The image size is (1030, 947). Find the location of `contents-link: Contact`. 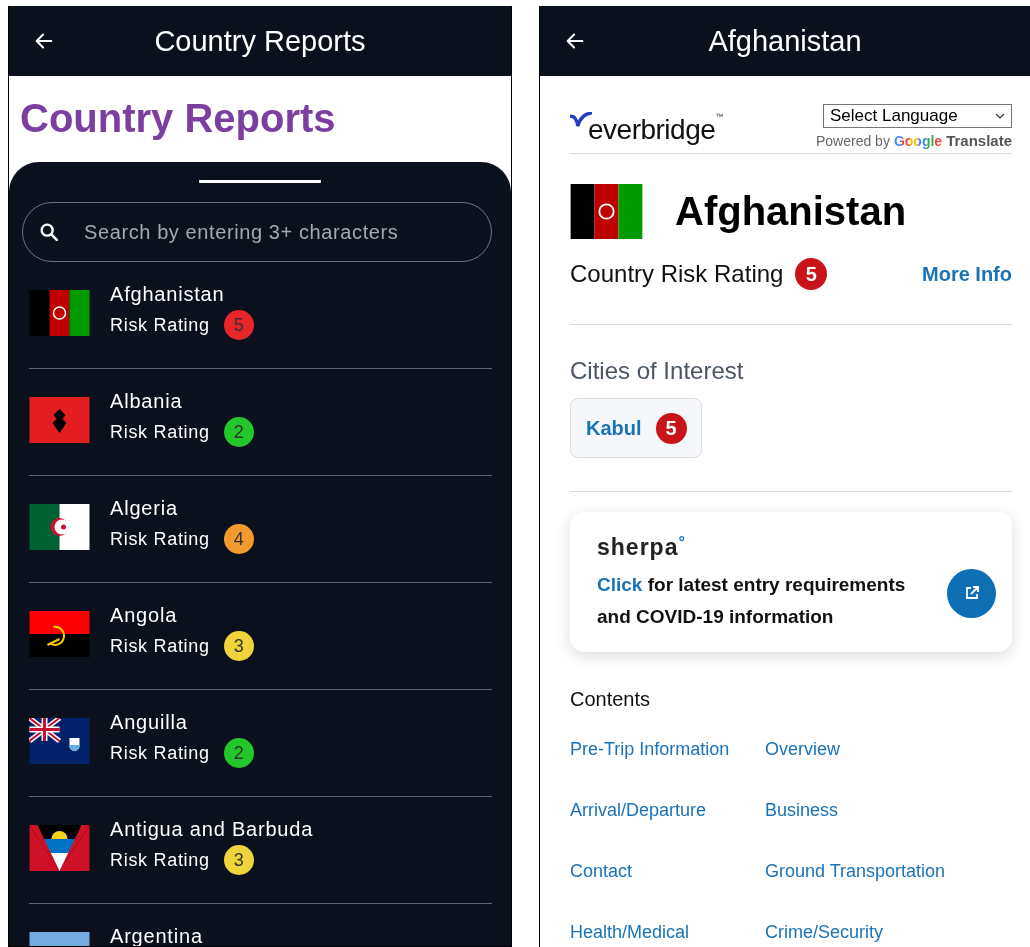

contents-link: Contact is located at coordinates (601, 871).